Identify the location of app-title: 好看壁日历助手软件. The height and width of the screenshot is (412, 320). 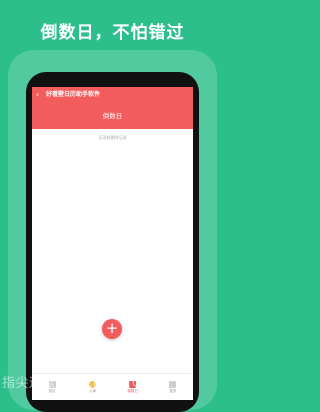
(73, 94).